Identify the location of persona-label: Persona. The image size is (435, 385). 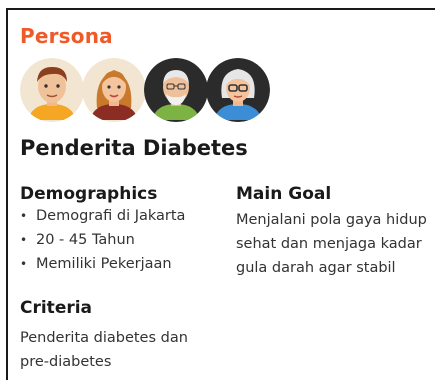
(66, 36).